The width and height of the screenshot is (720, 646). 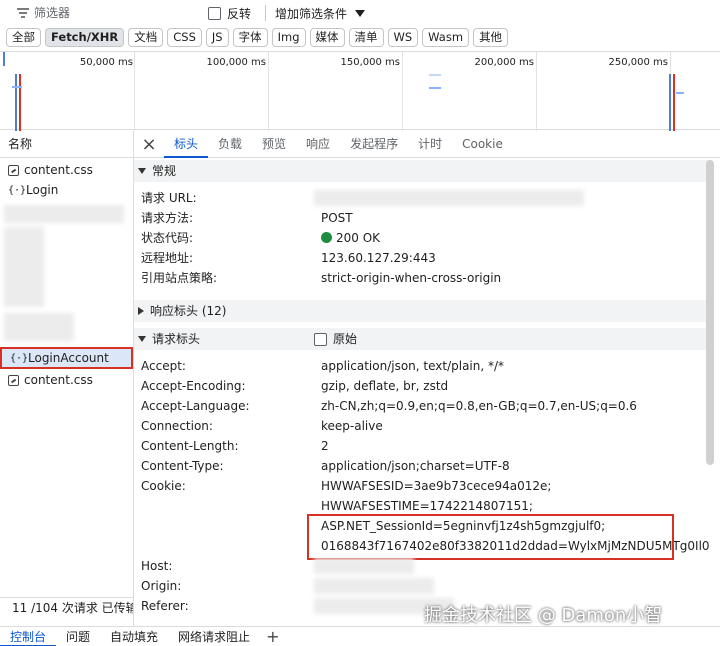 What do you see at coordinates (374, 144) in the screenshot?
I see `details-tab: 发起程序` at bounding box center [374, 144].